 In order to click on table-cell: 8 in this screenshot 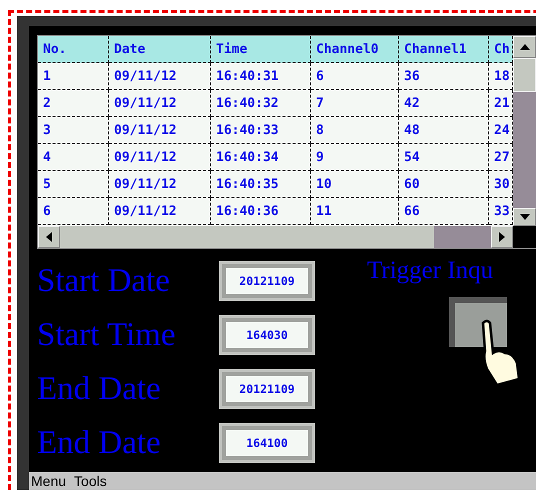, I will do `click(355, 130)`.